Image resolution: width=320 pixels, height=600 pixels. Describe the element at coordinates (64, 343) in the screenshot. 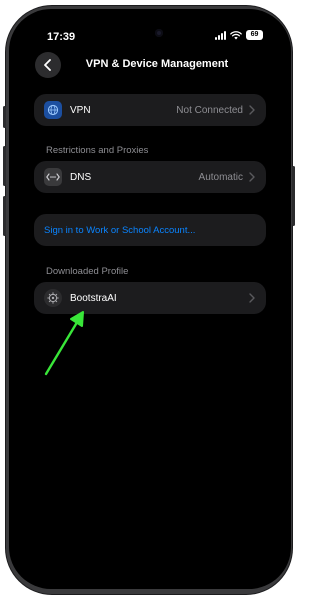

I see `annotation-arrow` at that location.